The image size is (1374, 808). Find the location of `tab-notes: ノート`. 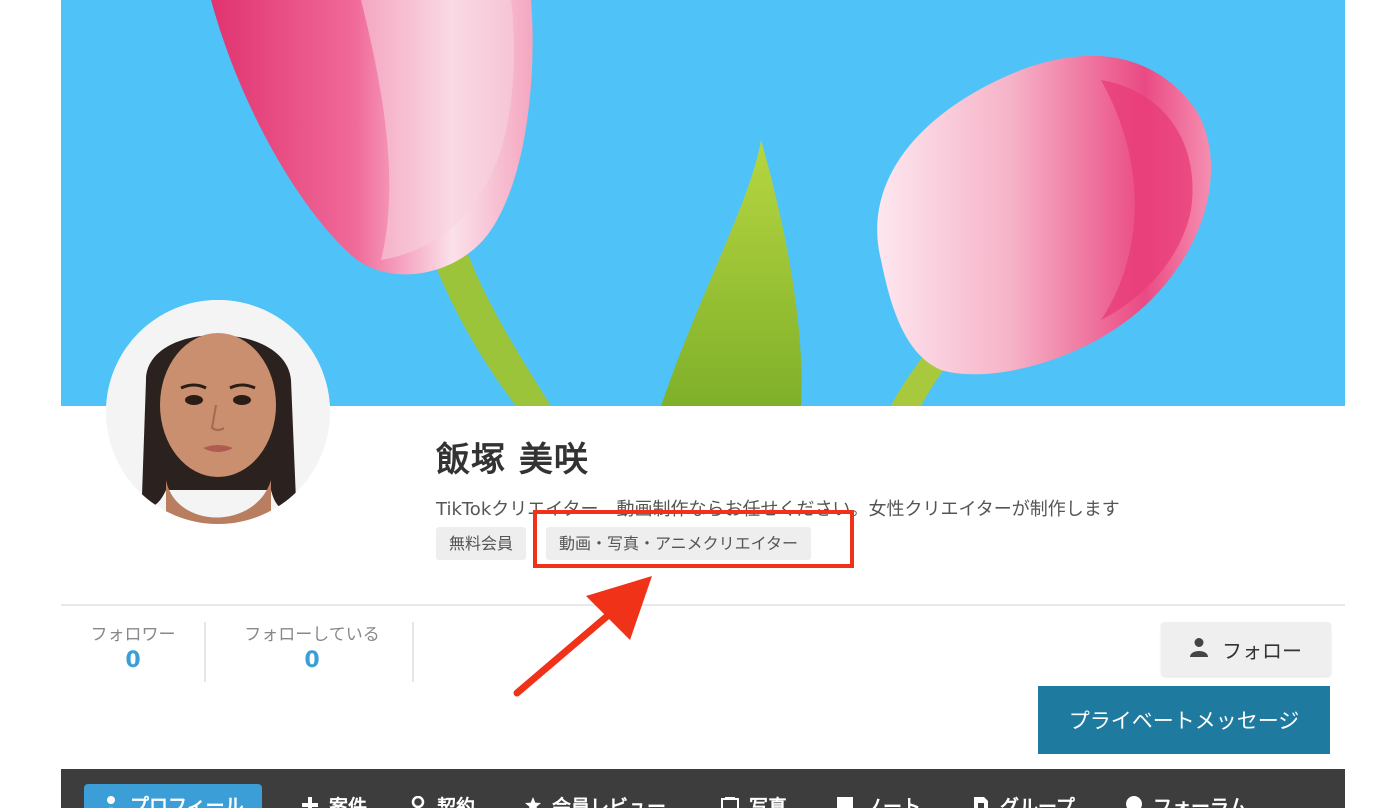

tab-notes: ノート is located at coordinates (878, 796).